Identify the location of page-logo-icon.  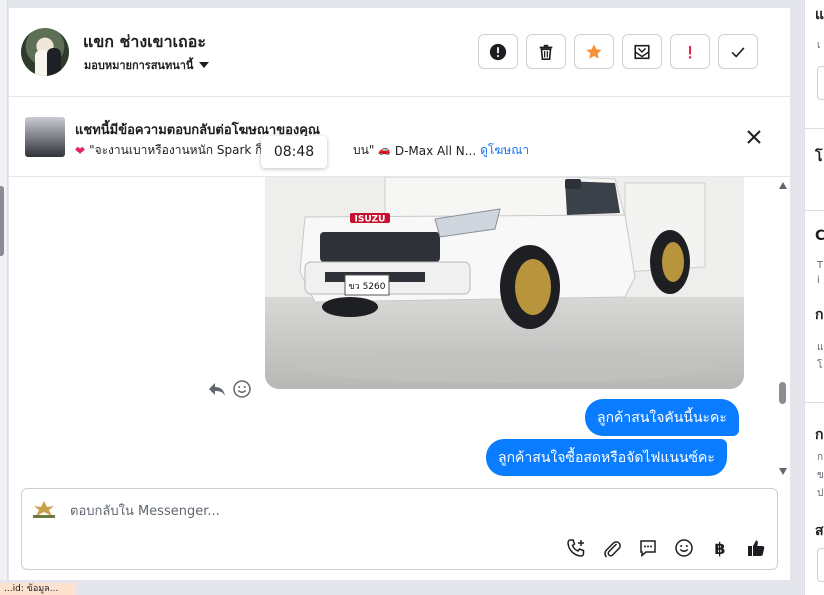
(44, 509).